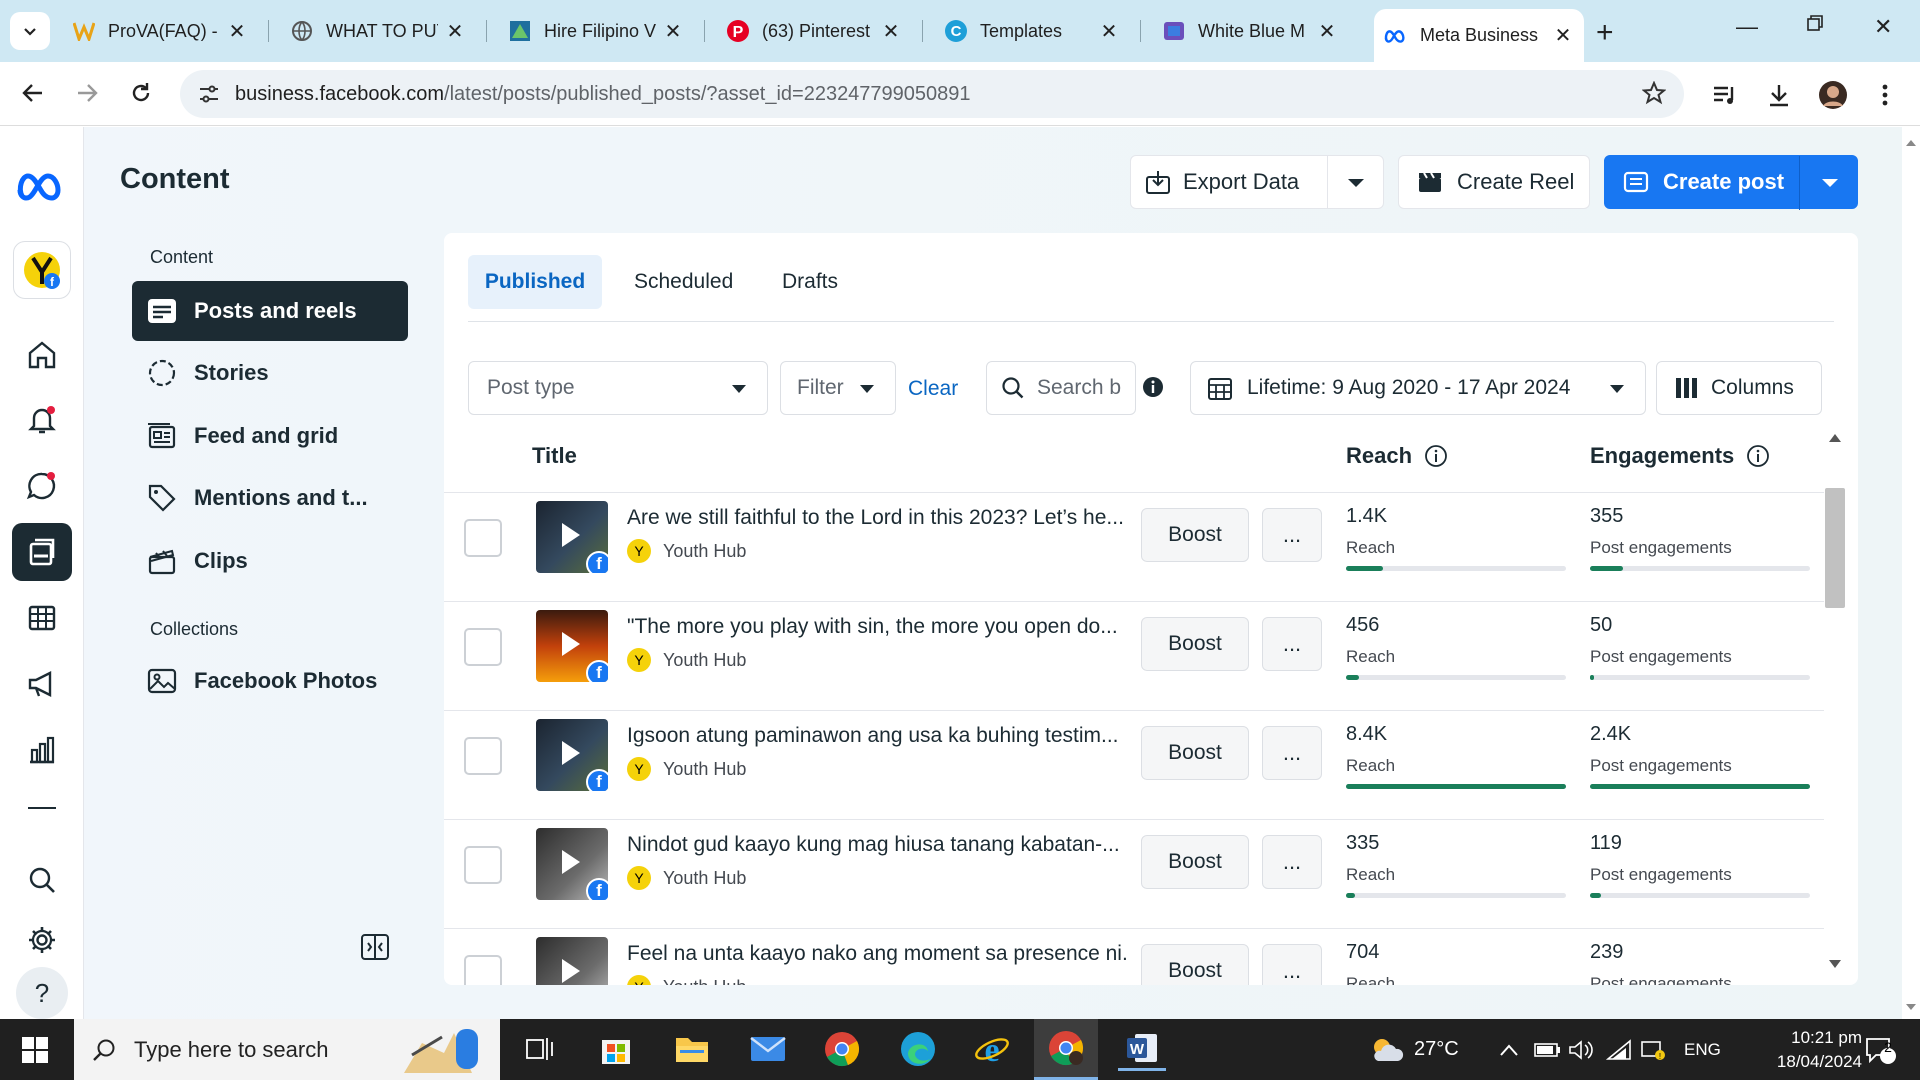 The height and width of the screenshot is (1080, 1920). I want to click on nav-item-posts-and-reels: Posts and reels, so click(270, 311).